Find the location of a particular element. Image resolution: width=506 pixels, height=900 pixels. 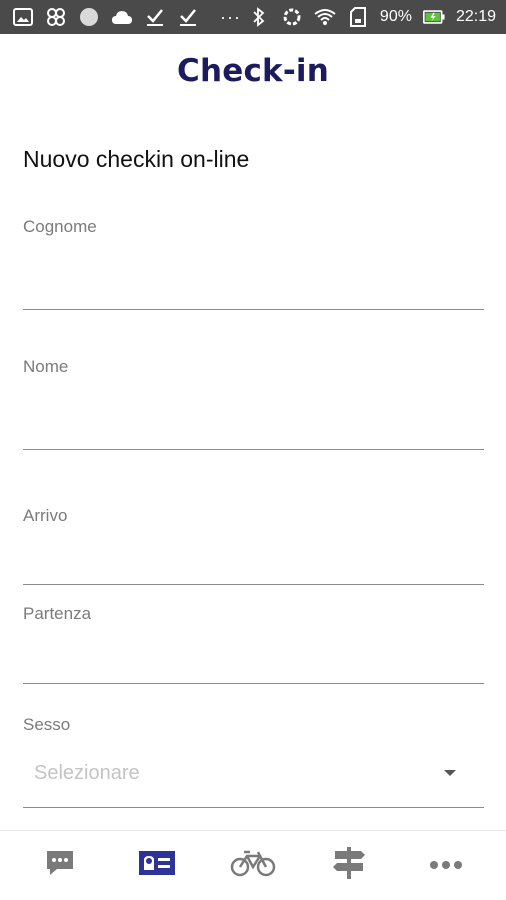

clock: 22:19 is located at coordinates (475, 16).